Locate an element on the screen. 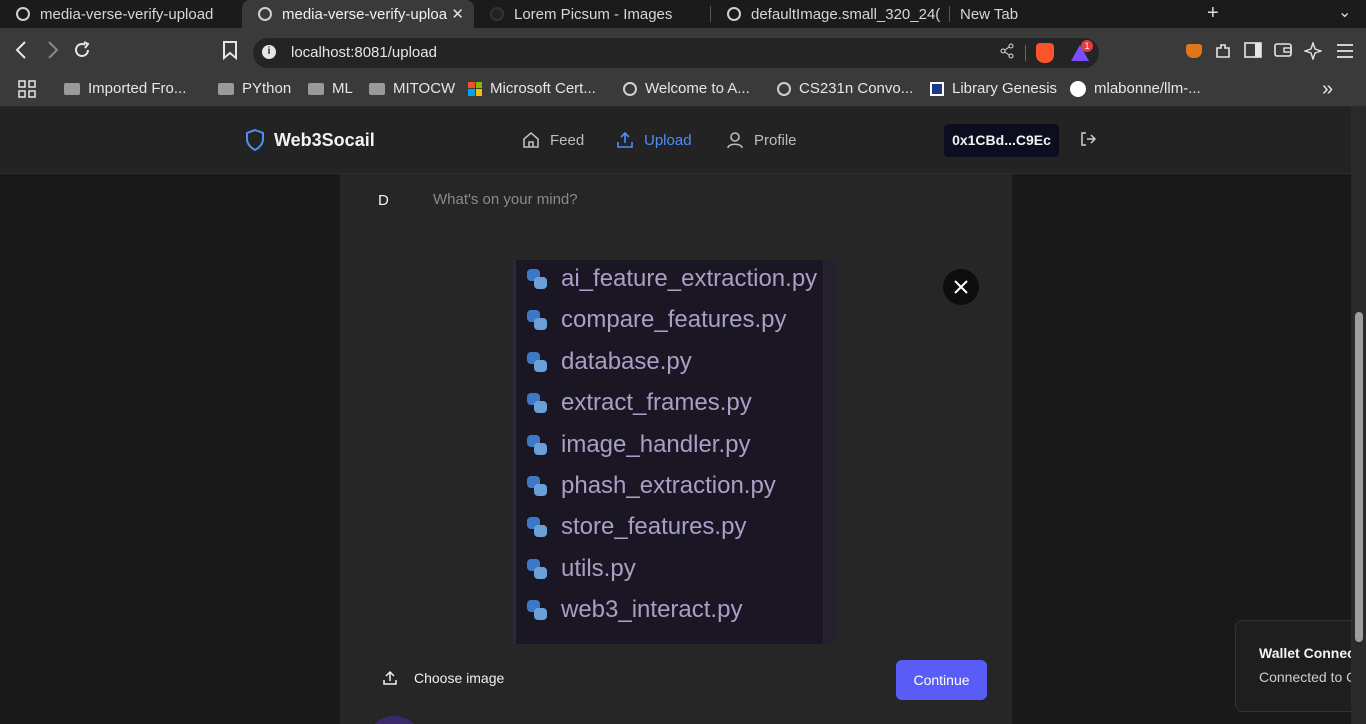 This screenshot has width=1366, height=724. new-tab-icon: + is located at coordinates (1213, 13).